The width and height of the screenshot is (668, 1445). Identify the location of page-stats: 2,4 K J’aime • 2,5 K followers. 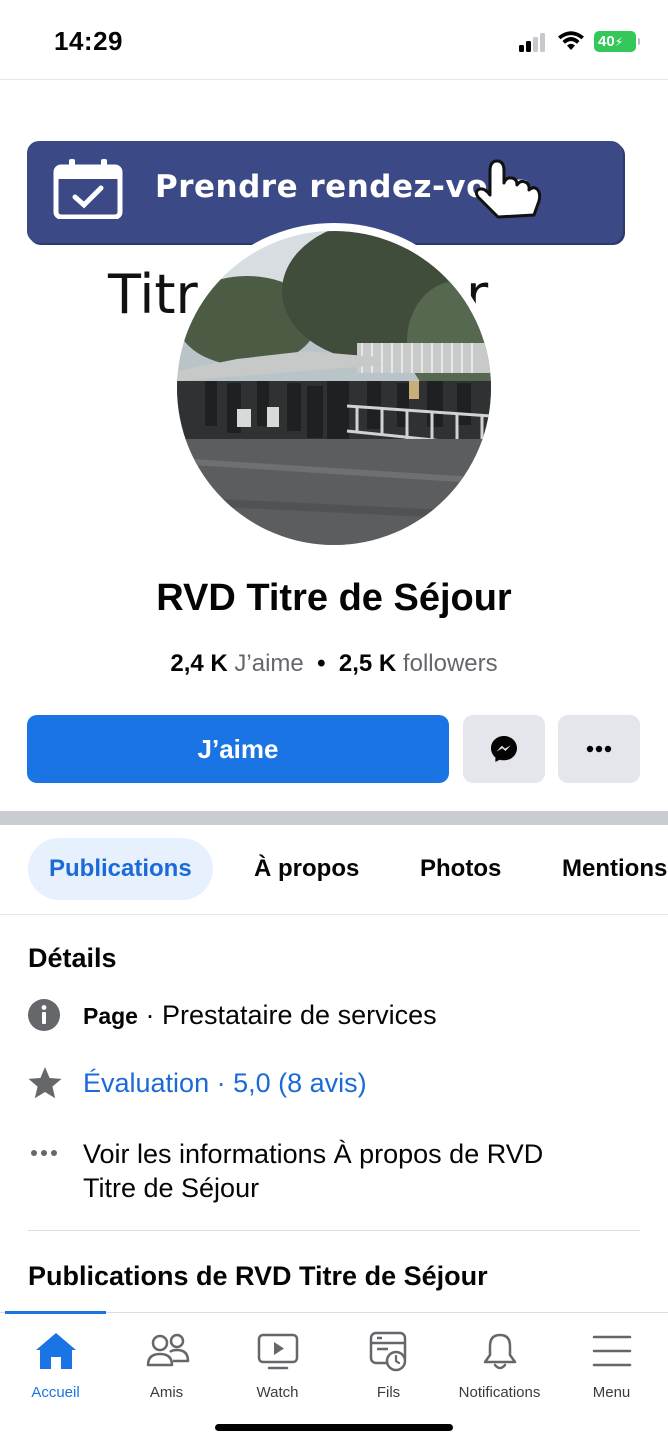
(334, 664).